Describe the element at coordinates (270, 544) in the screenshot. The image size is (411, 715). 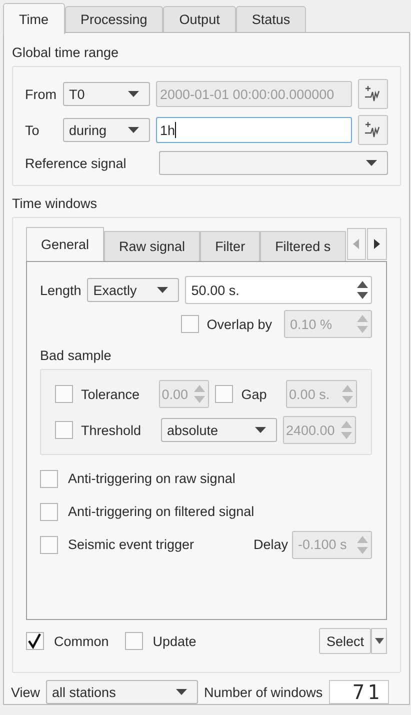
I see `field-label: Delay` at that location.